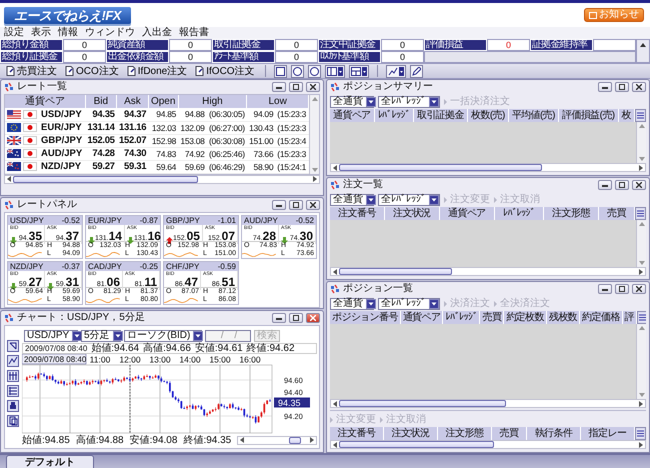  What do you see at coordinates (50, 461) in the screenshot?
I see `tab: デフォルト` at bounding box center [50, 461].